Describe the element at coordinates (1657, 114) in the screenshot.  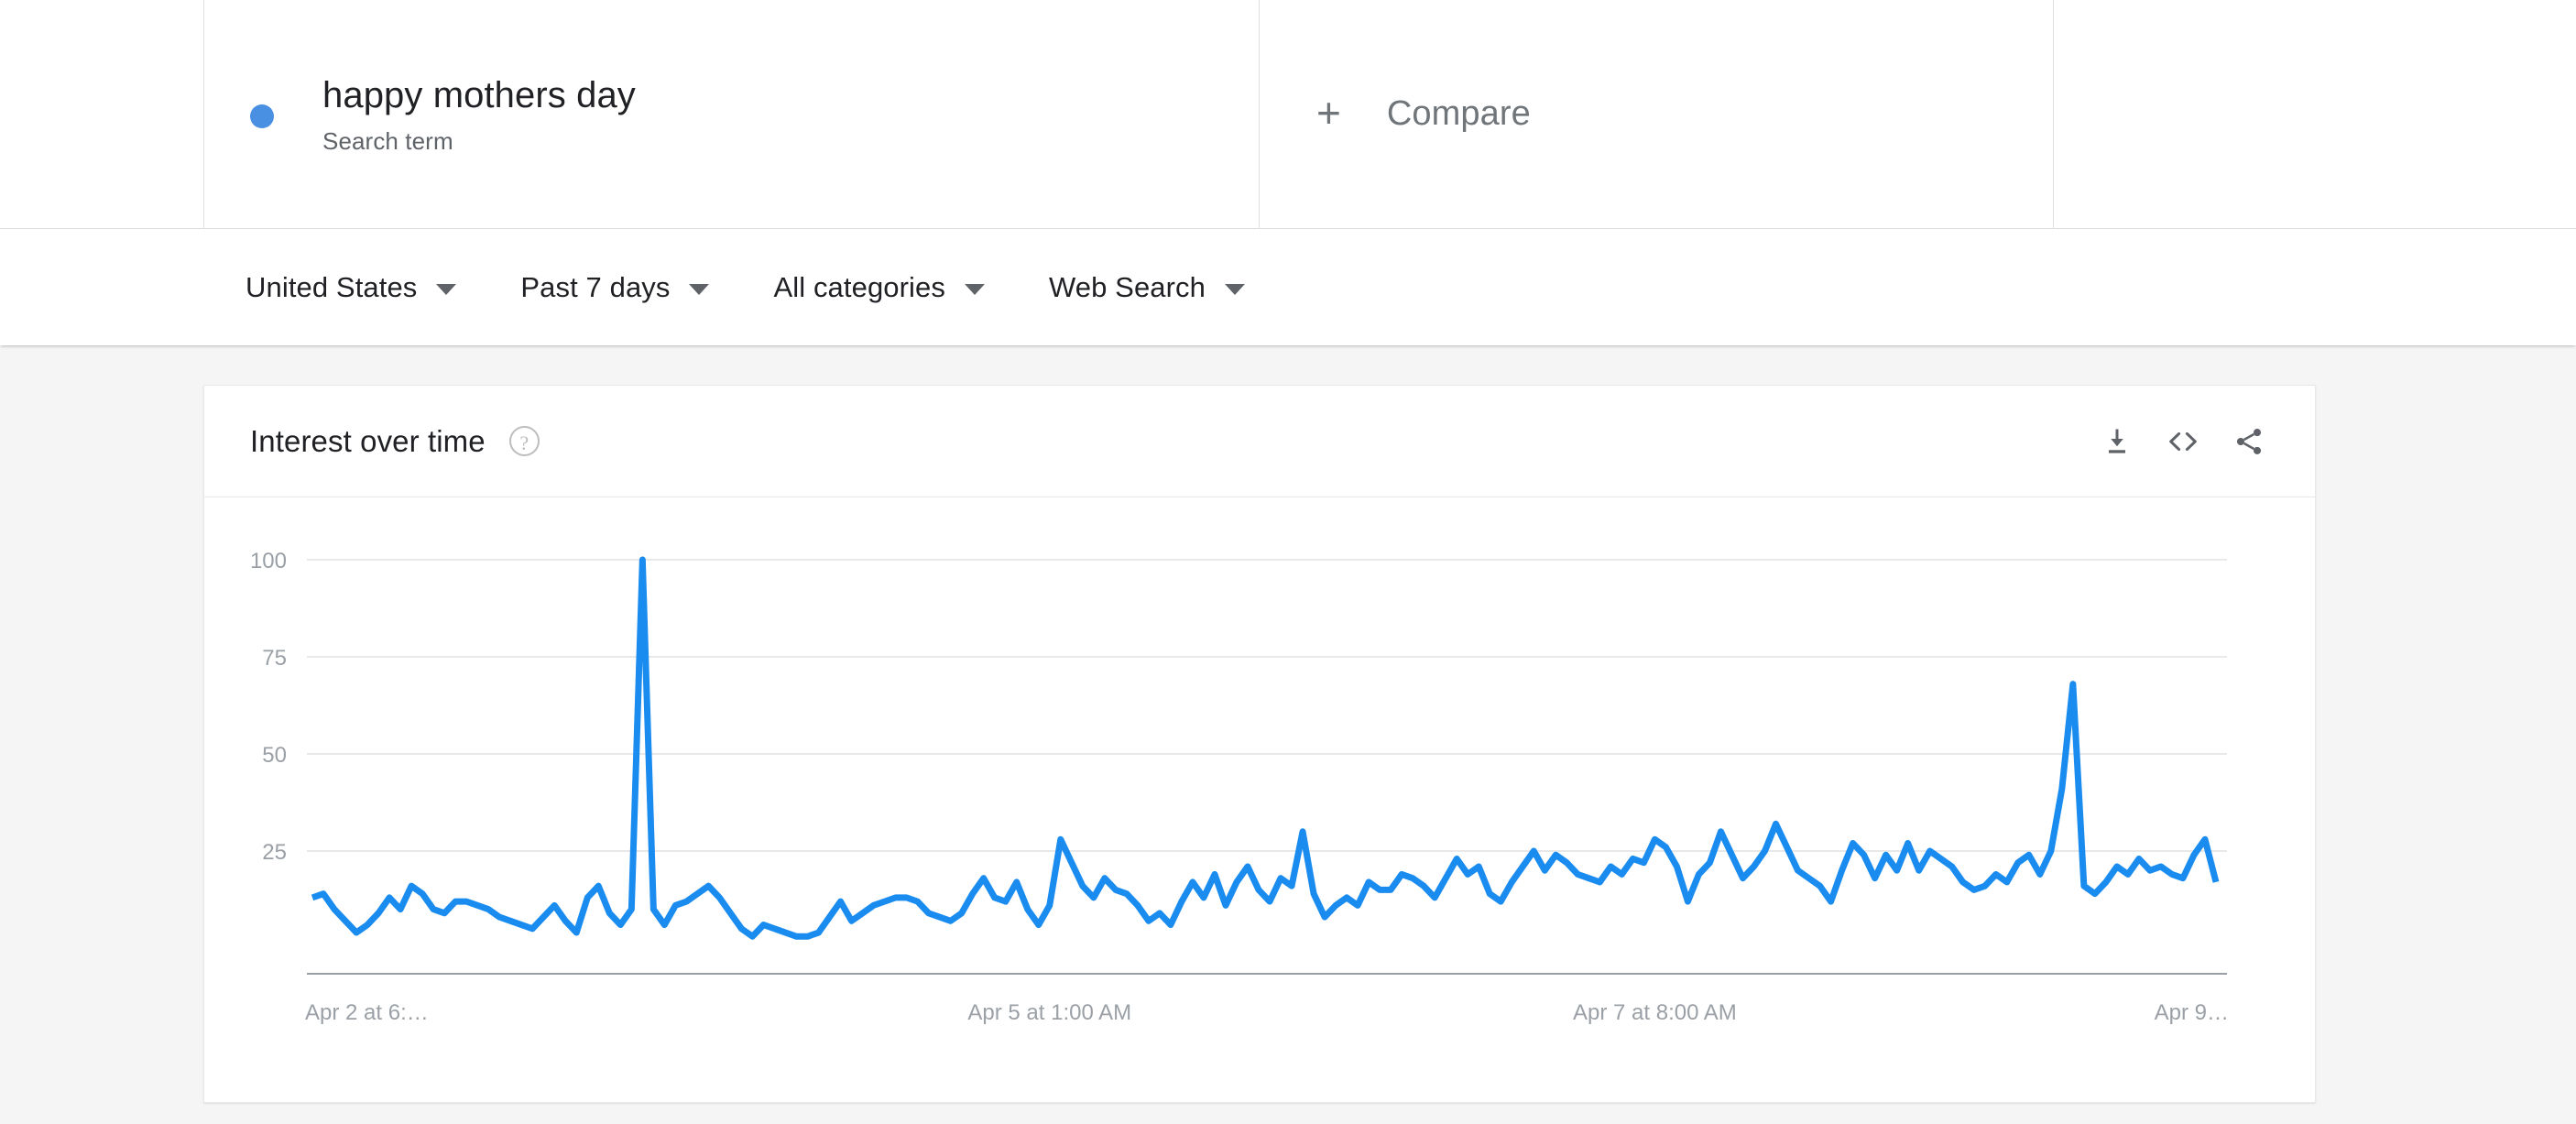
I see `compare-button: + Compare` at that location.